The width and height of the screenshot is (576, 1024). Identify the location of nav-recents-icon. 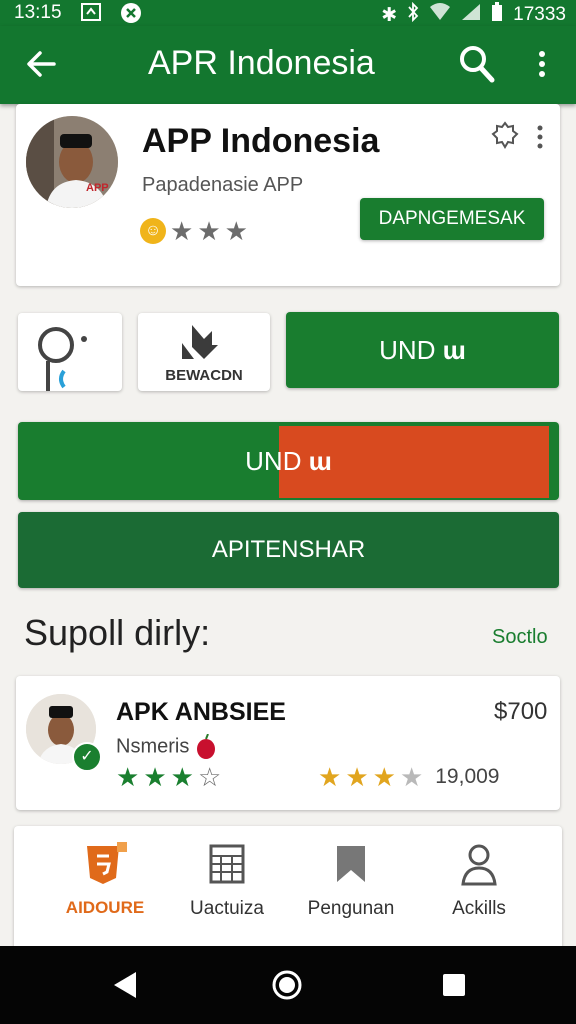
(453, 985).